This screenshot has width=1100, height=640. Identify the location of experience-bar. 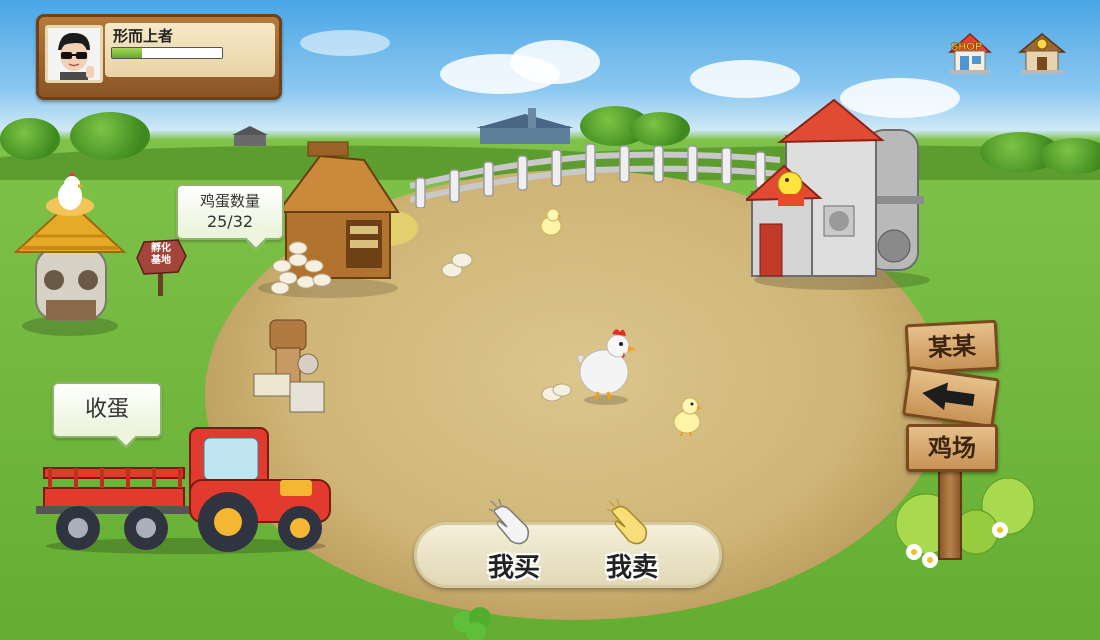
(167, 53).